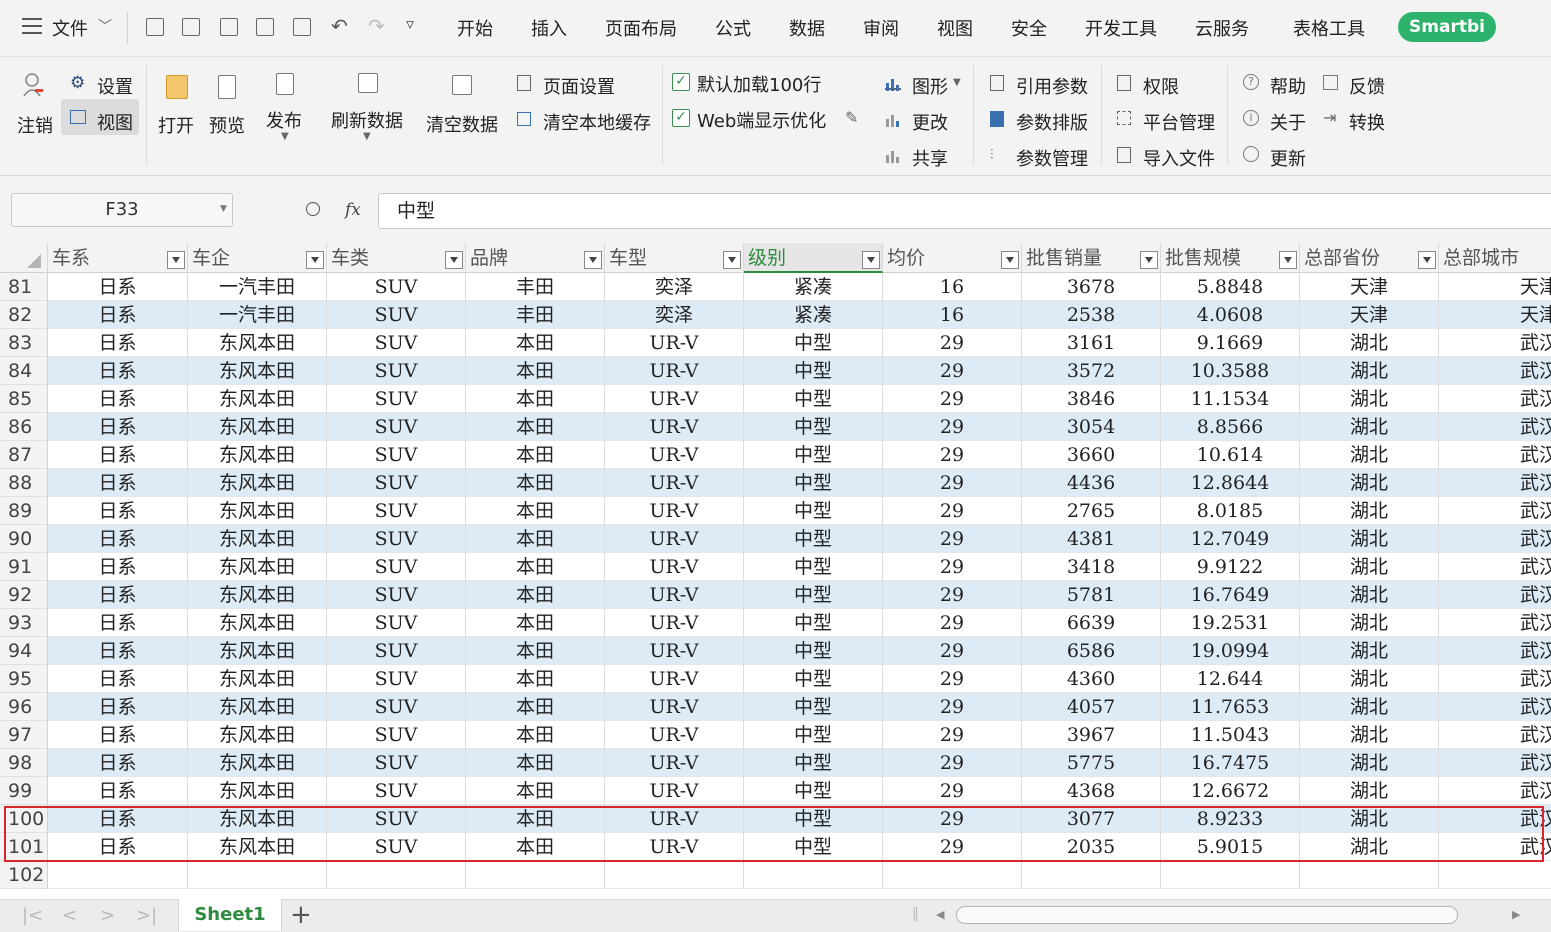 This screenshot has width=1551, height=932. What do you see at coordinates (1230, 483) in the screenshot?
I see `table-cell: 12.8644` at bounding box center [1230, 483].